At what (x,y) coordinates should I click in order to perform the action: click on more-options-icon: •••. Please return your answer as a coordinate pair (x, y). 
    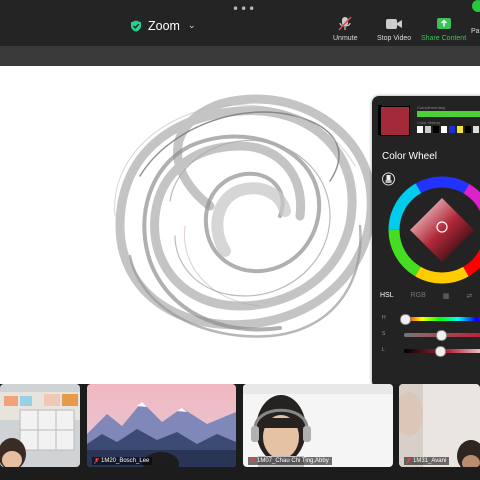
    Looking at the image, I should click on (244, 9).